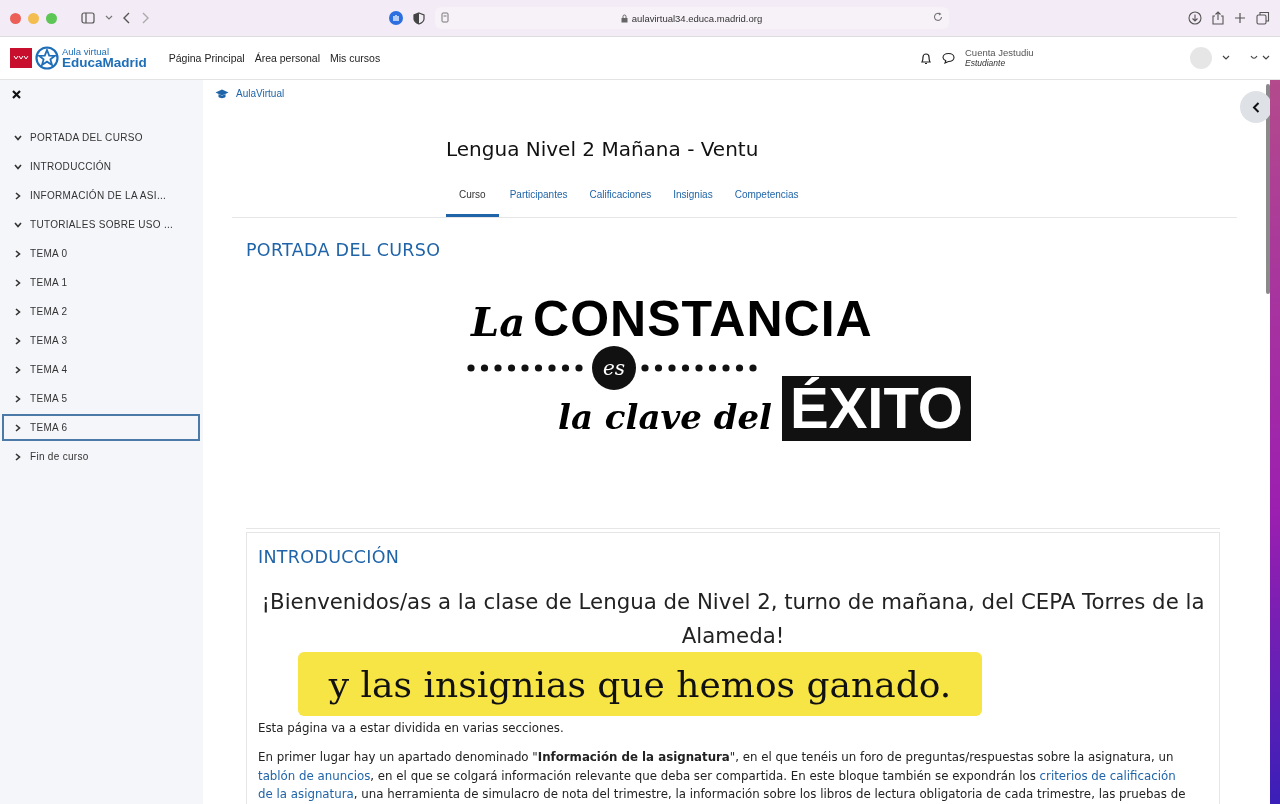 Image resolution: width=1280 pixels, height=804 pixels. Describe the element at coordinates (101, 282) in the screenshot. I see `sidebar-item: TEMA 1` at that location.